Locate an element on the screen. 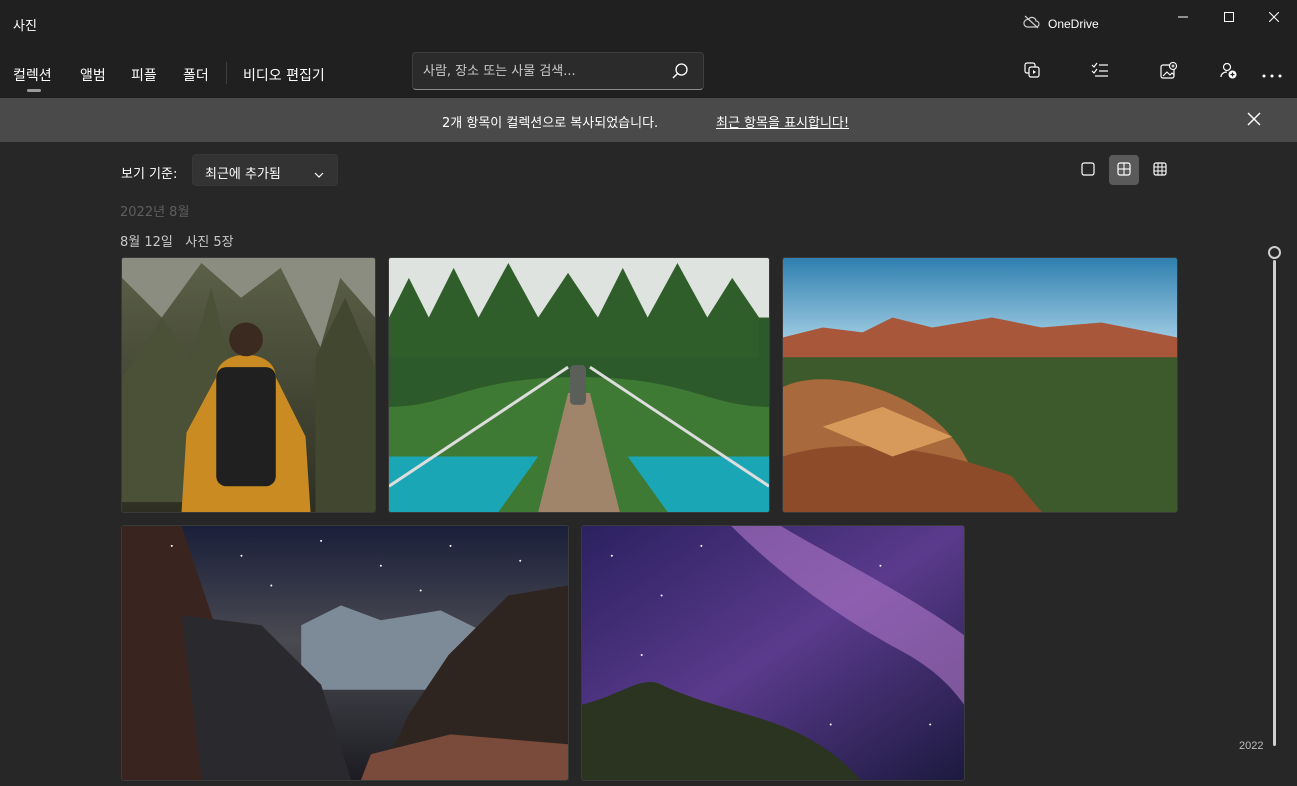 Image resolution: width=1297 pixels, height=786 pixels. timeline-year: 2022 is located at coordinates (1251, 746).